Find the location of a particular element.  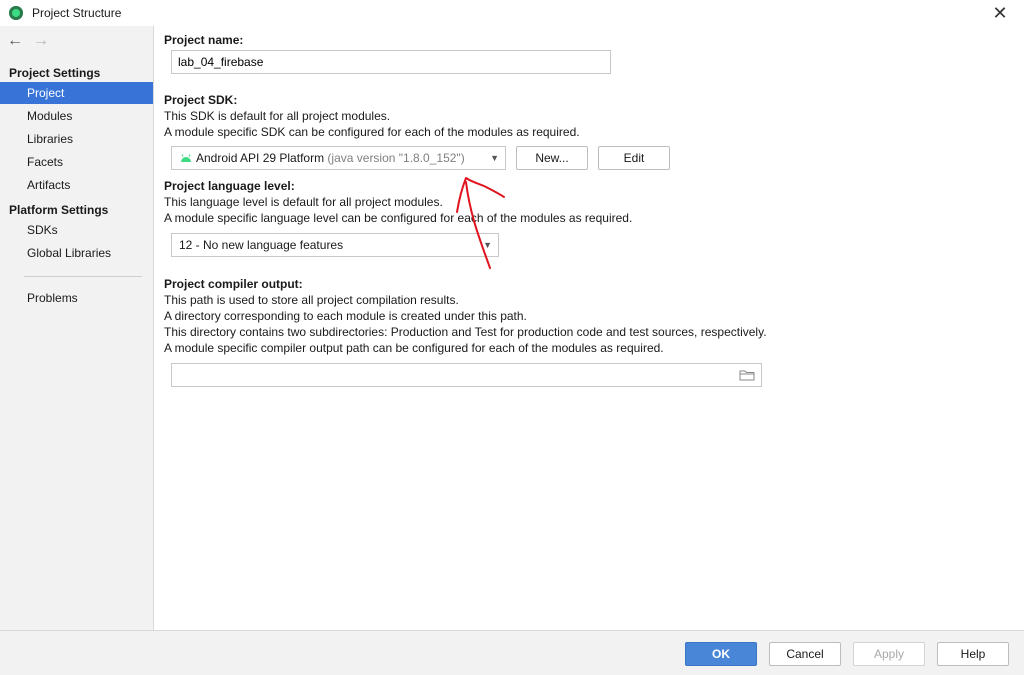

sidebar-item-libraries: Libraries is located at coordinates (76, 139).